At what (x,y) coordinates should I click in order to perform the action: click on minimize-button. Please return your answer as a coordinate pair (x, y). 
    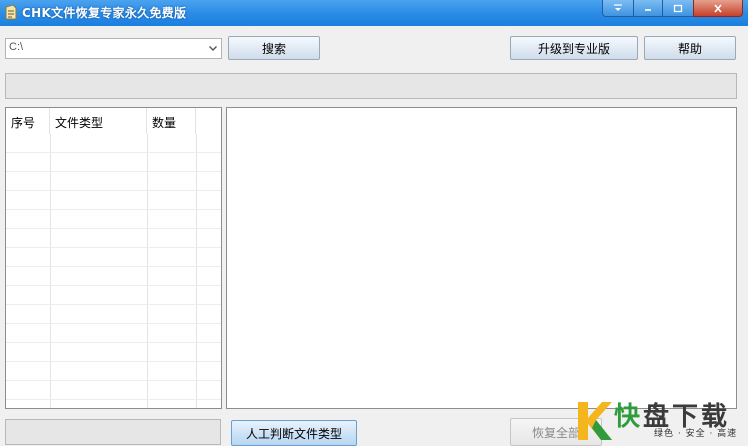
    Looking at the image, I should click on (648, 8).